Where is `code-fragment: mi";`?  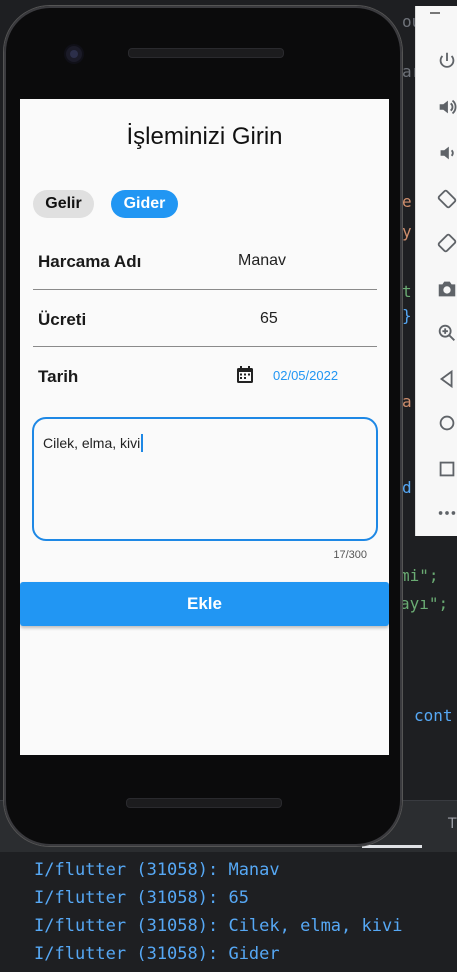 code-fragment: mi"; is located at coordinates (419, 575).